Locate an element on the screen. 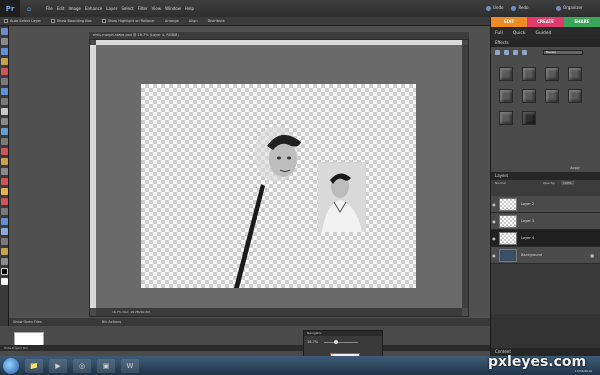  tab-edit: EDIT is located at coordinates (509, 22).